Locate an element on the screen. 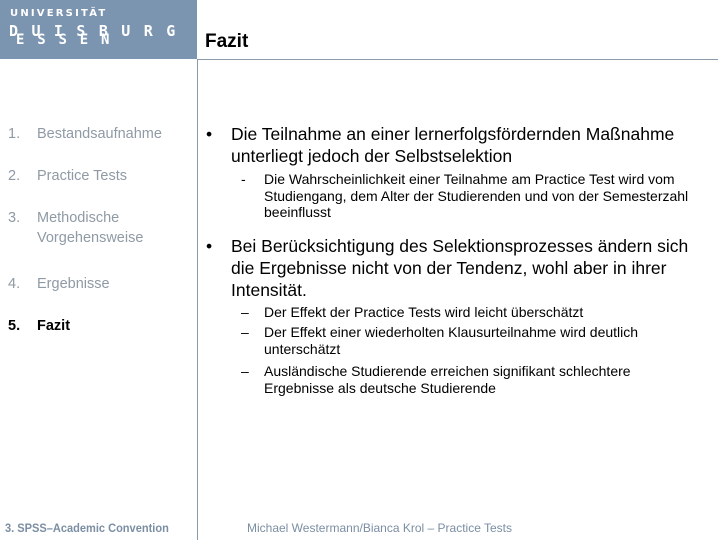 The height and width of the screenshot is (540, 720). logo-essen-text: E S S E N is located at coordinates (64, 40).